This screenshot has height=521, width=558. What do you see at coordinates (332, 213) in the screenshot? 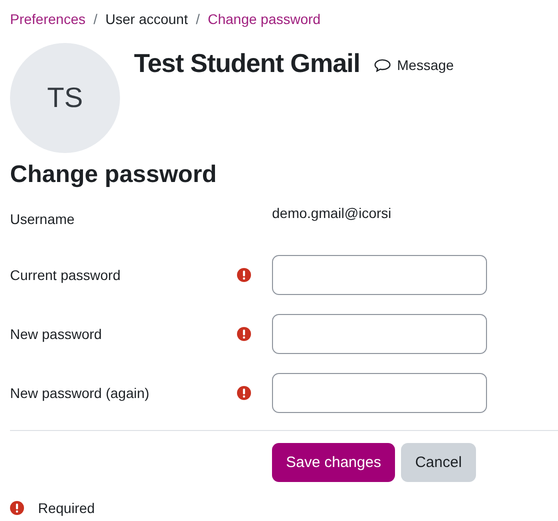
I see `username-value: demo.gmail@icorsi` at bounding box center [332, 213].